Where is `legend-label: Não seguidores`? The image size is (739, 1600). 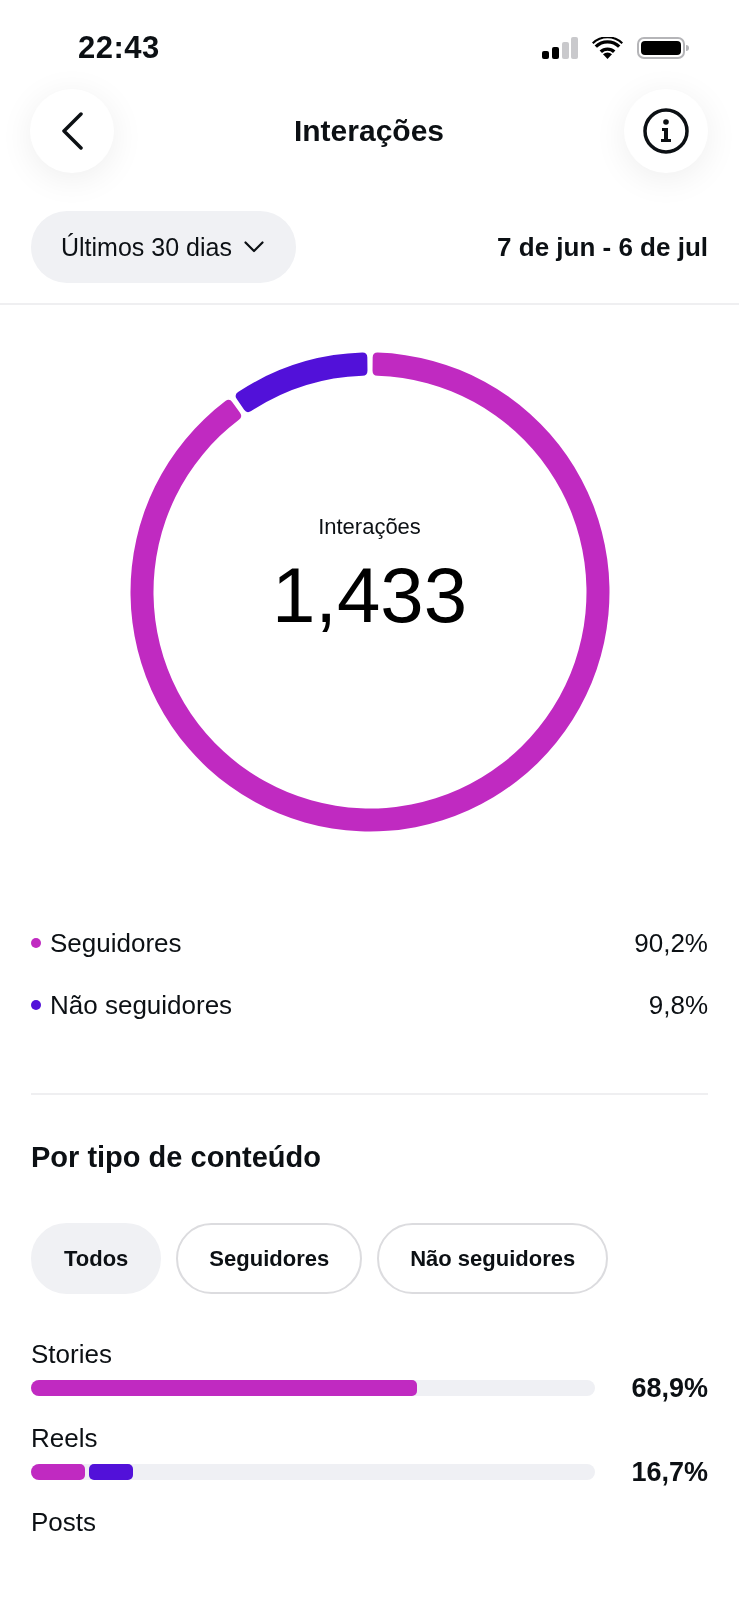 legend-label: Não seguidores is located at coordinates (141, 1005).